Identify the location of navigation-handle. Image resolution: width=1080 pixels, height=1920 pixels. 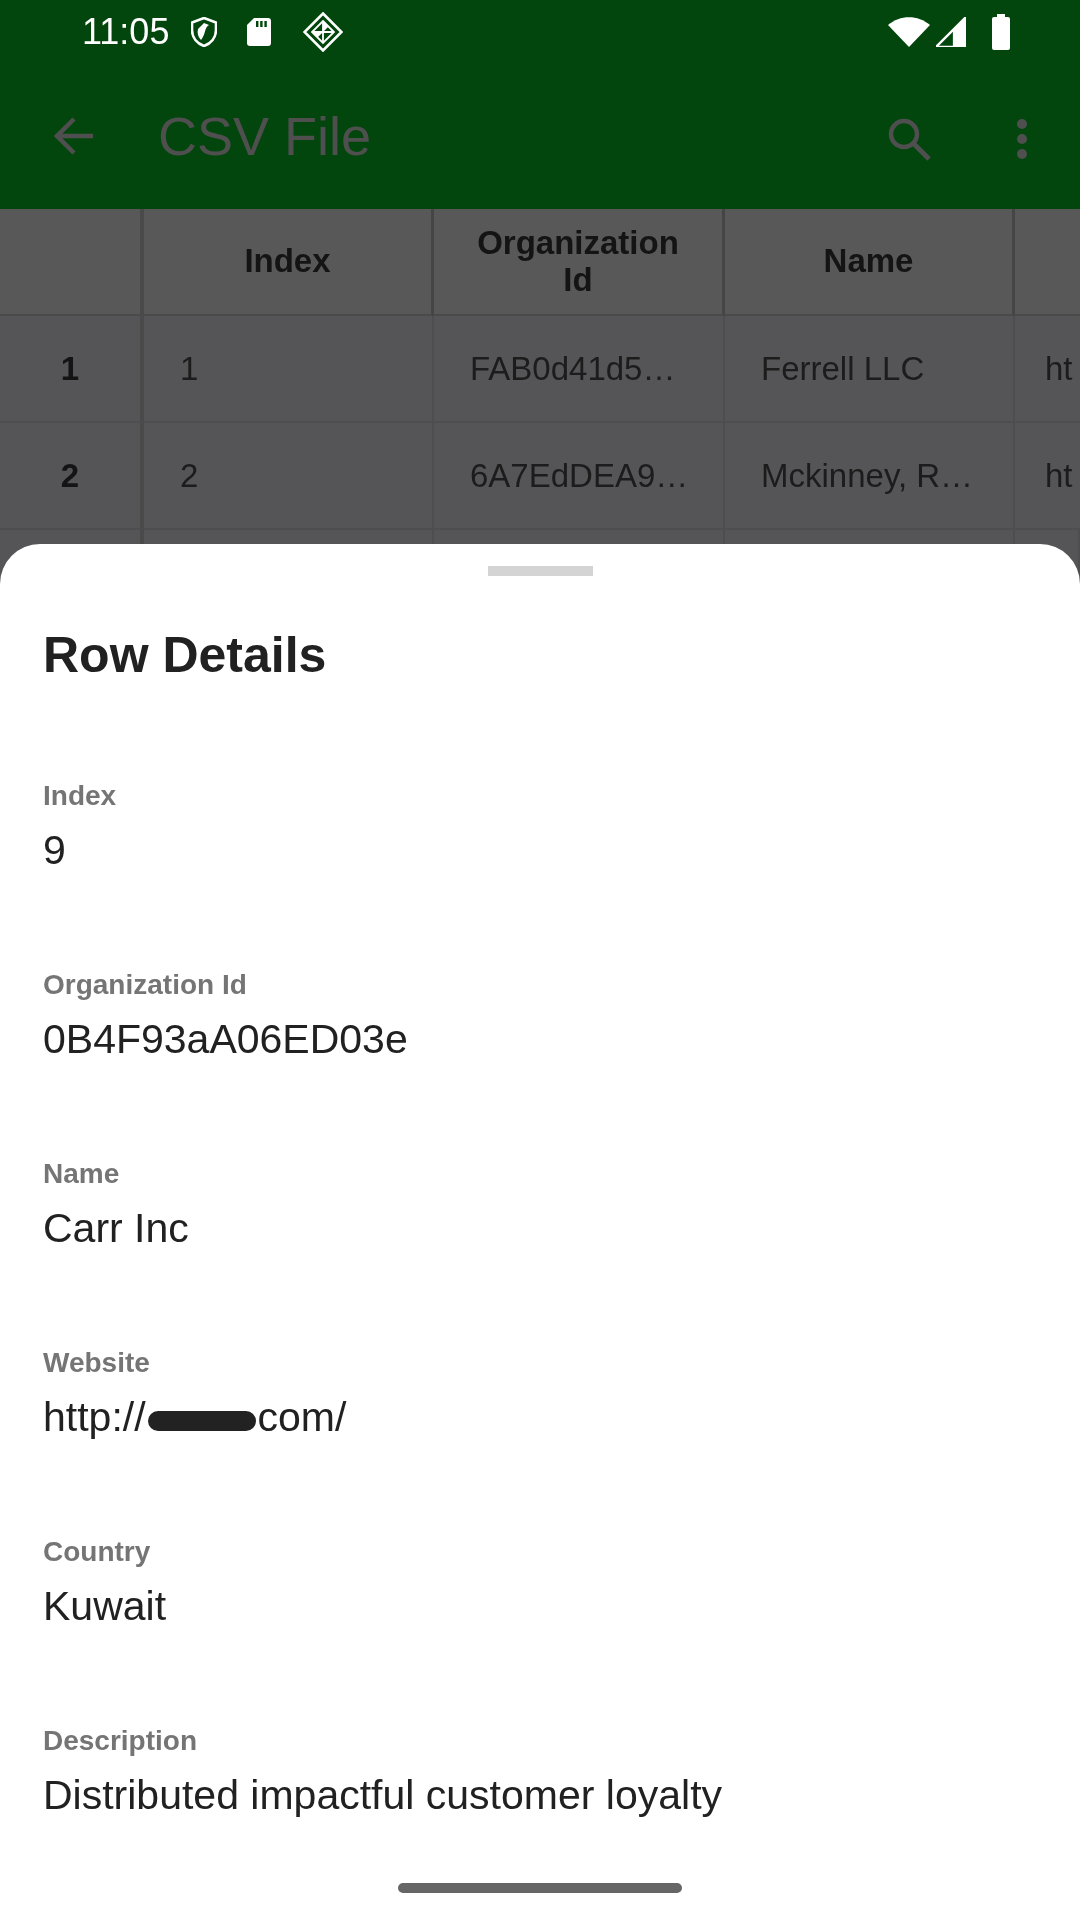
(540, 1888).